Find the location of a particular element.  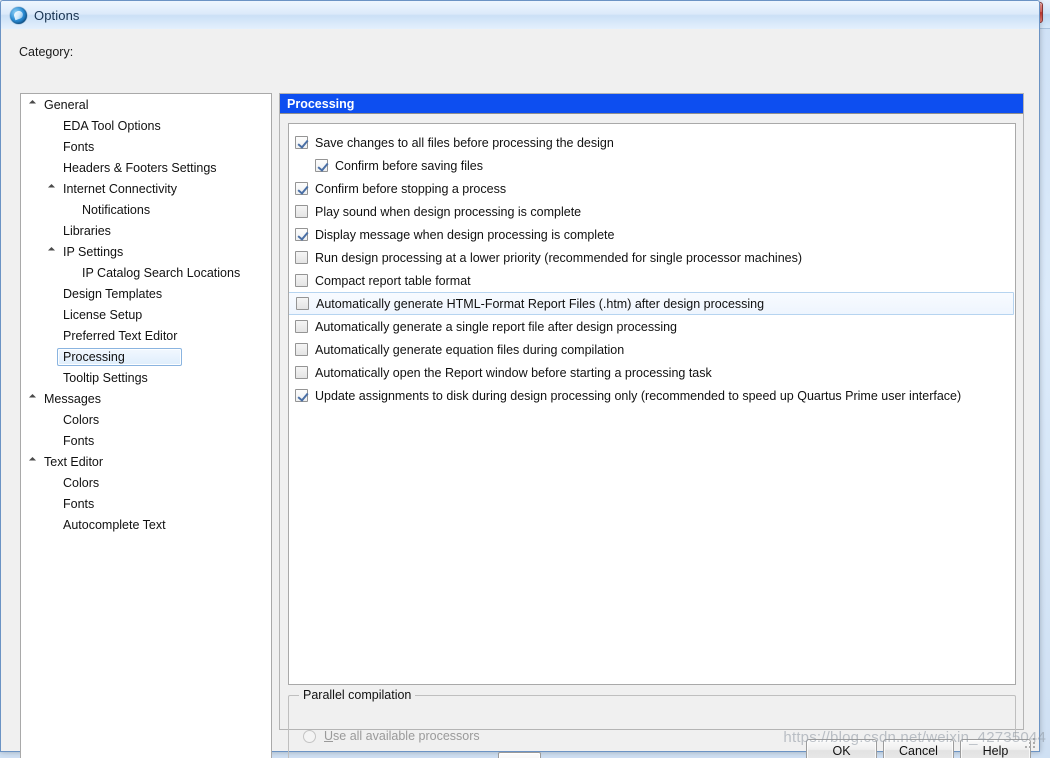

tree-item-processing: Processing is located at coordinates (146, 356).